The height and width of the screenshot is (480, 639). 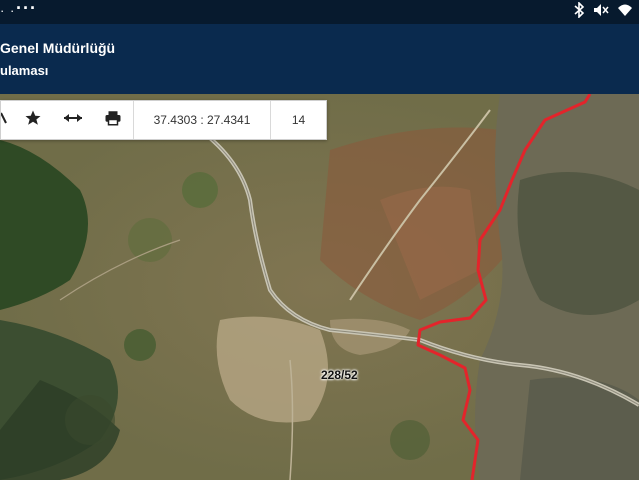 I want to click on measure-icon, so click(x=73, y=120).